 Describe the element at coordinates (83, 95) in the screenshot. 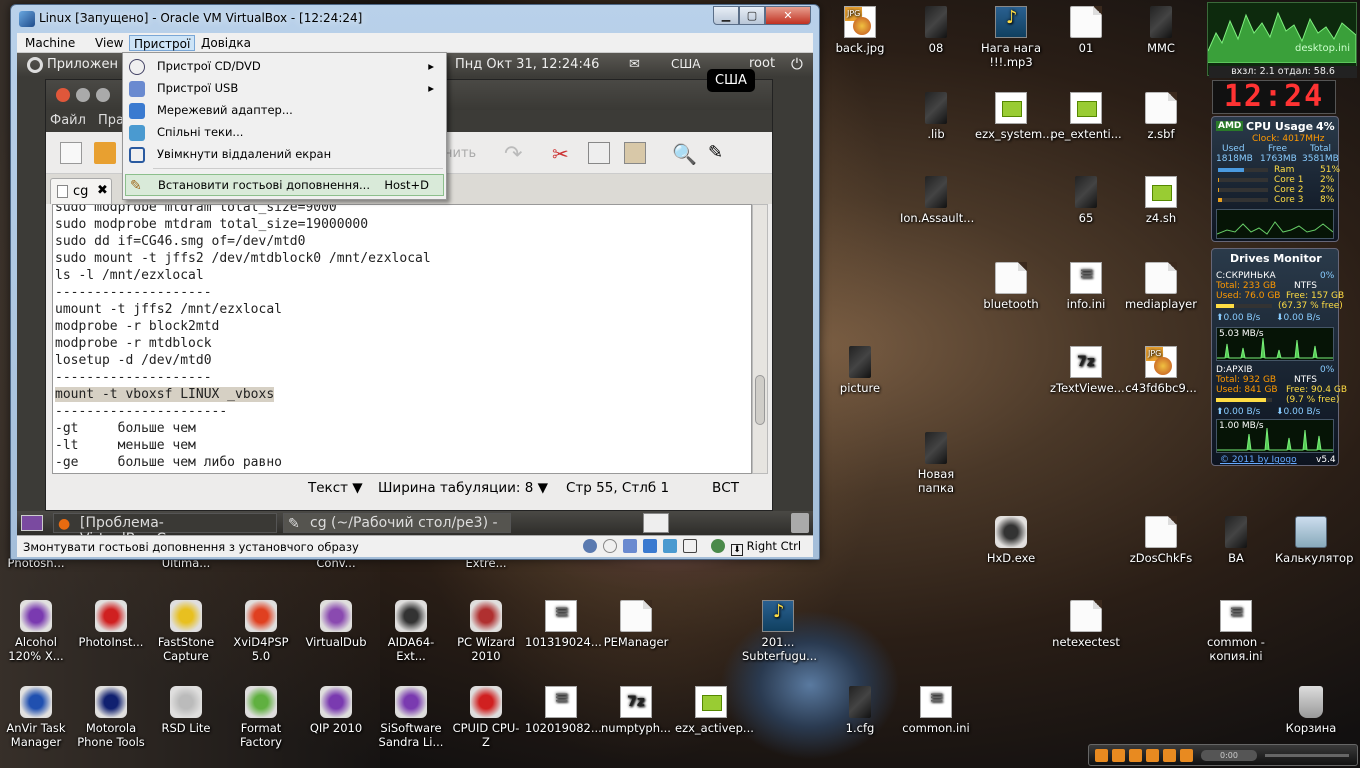

I see `gedit-minimize-icon` at that location.